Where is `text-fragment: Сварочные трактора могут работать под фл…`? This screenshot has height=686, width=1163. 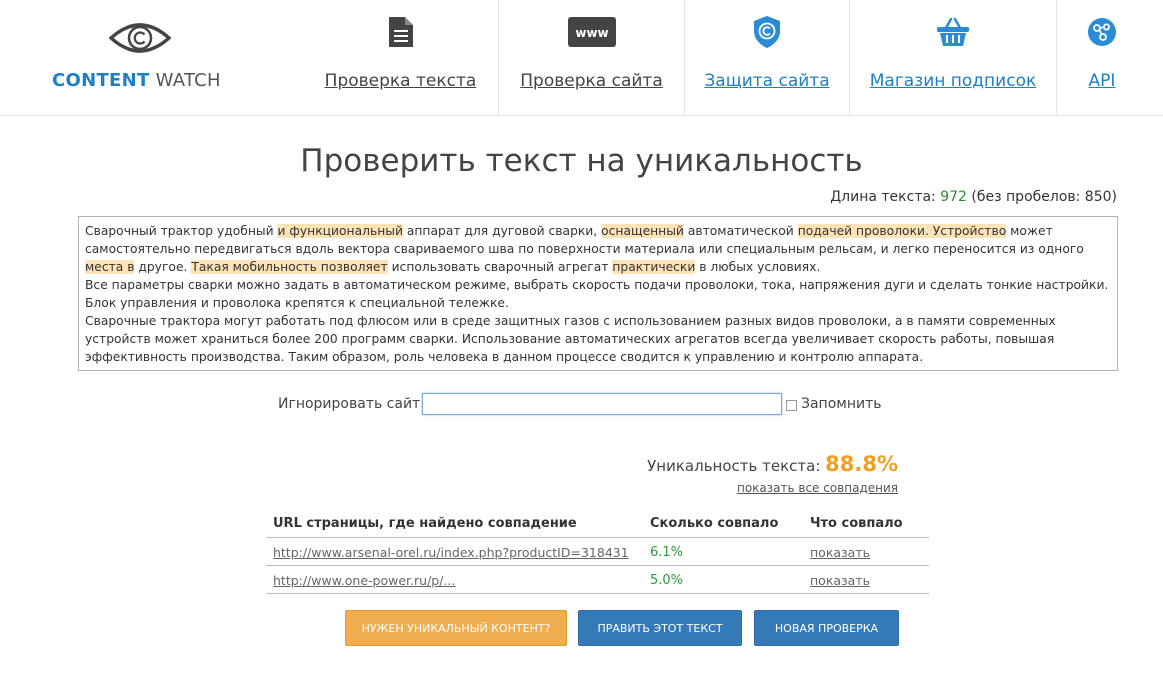
text-fragment: Сварочные трактора могут работать под фл… is located at coordinates (570, 339).